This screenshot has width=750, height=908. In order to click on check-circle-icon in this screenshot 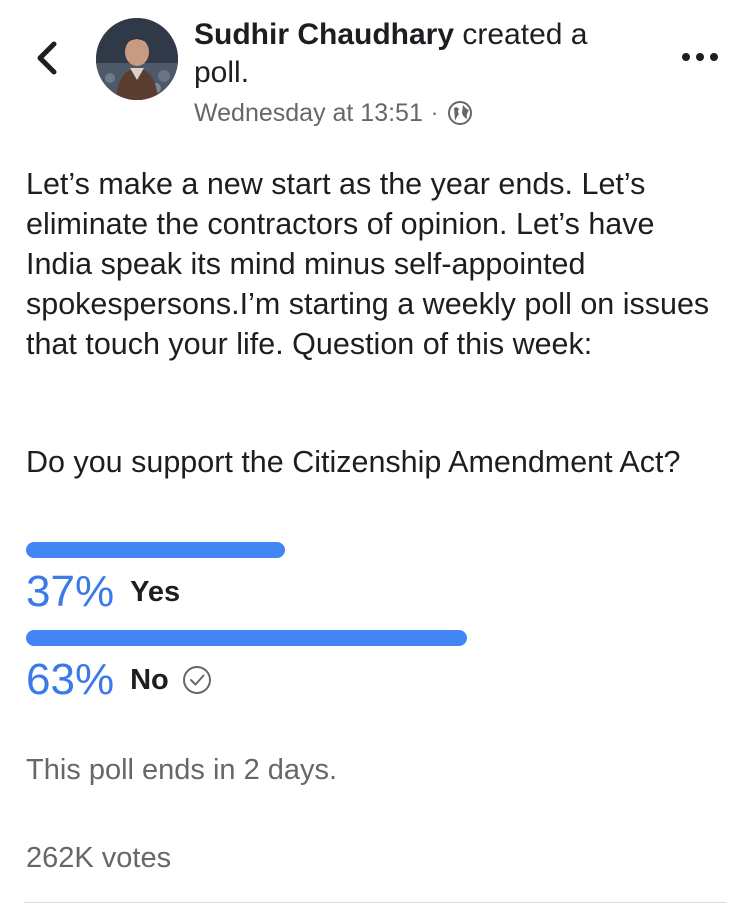, I will do `click(196, 680)`.